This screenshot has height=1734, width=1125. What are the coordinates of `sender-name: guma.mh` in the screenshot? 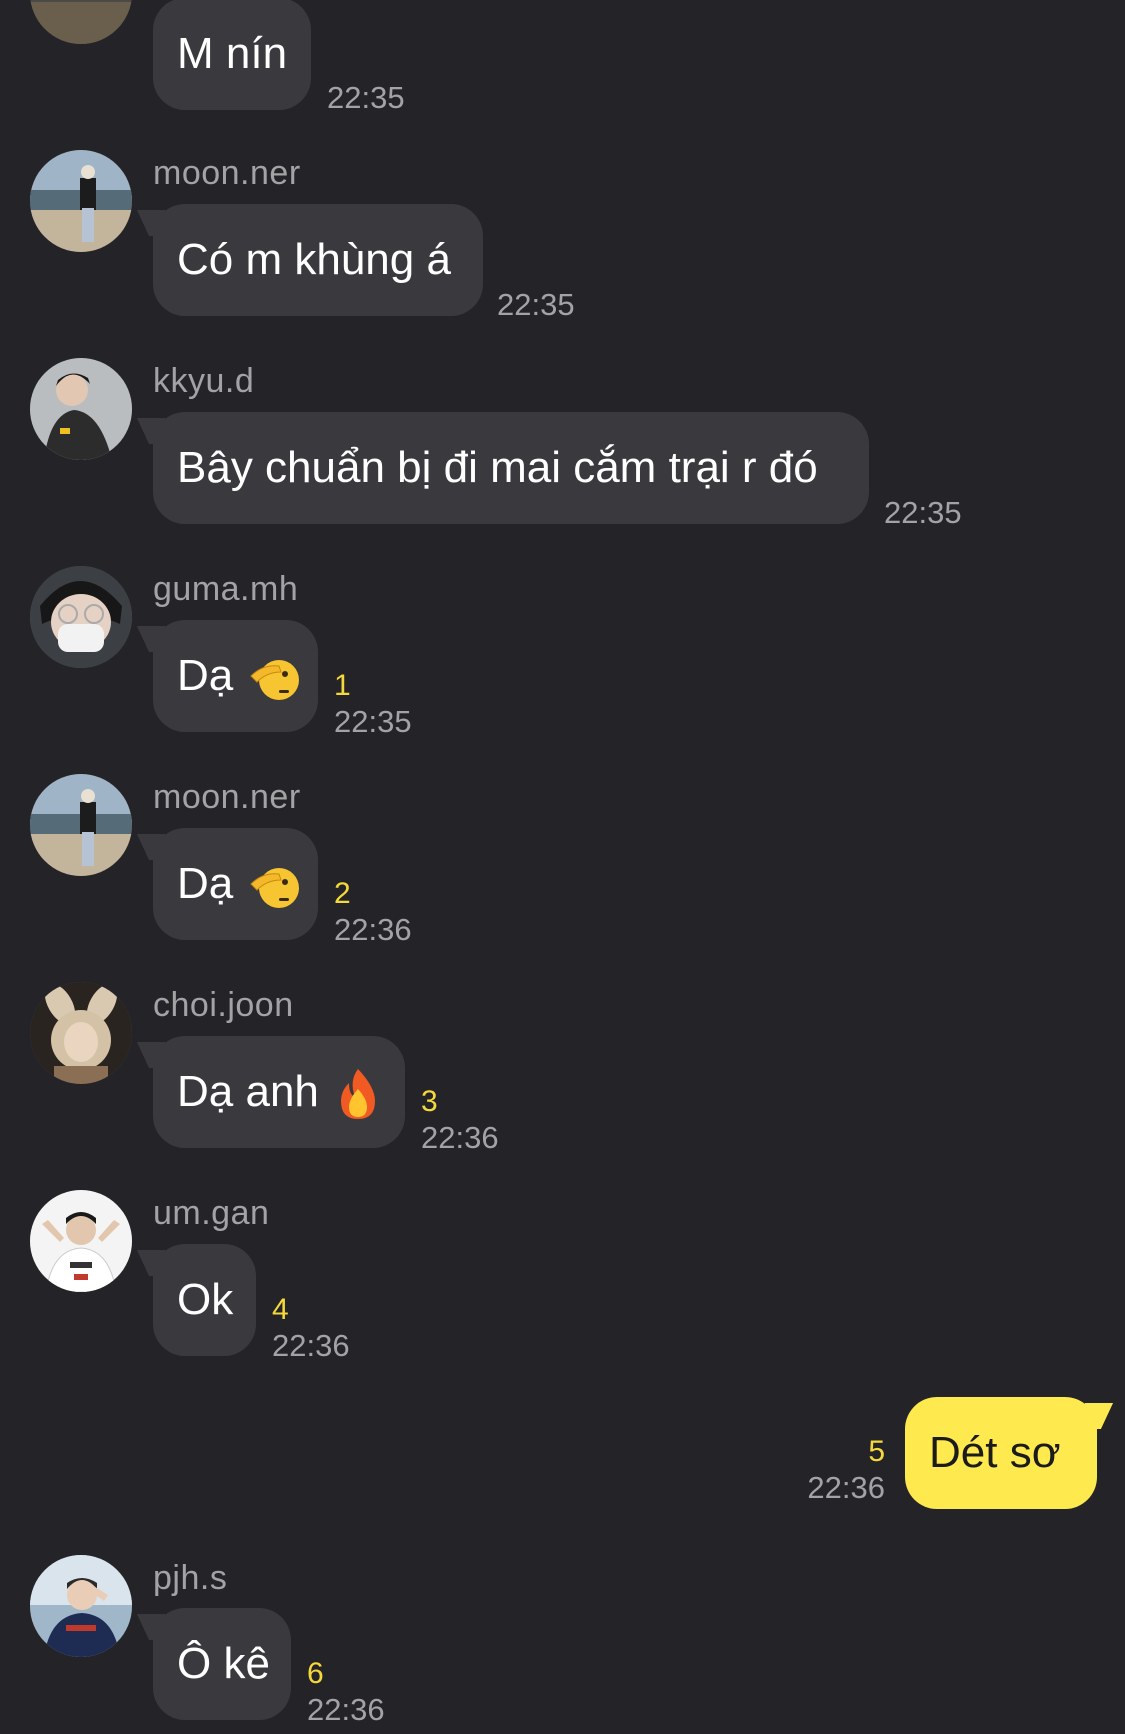 It's located at (226, 589).